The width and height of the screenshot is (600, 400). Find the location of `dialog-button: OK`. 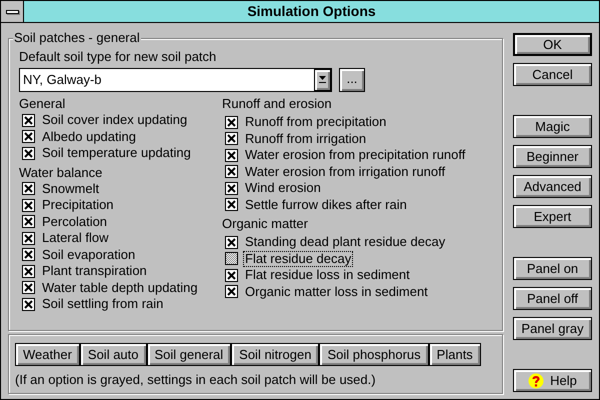

dialog-button: OK is located at coordinates (552, 44).